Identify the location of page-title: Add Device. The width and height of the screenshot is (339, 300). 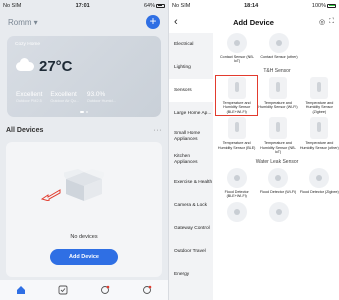
(253, 22).